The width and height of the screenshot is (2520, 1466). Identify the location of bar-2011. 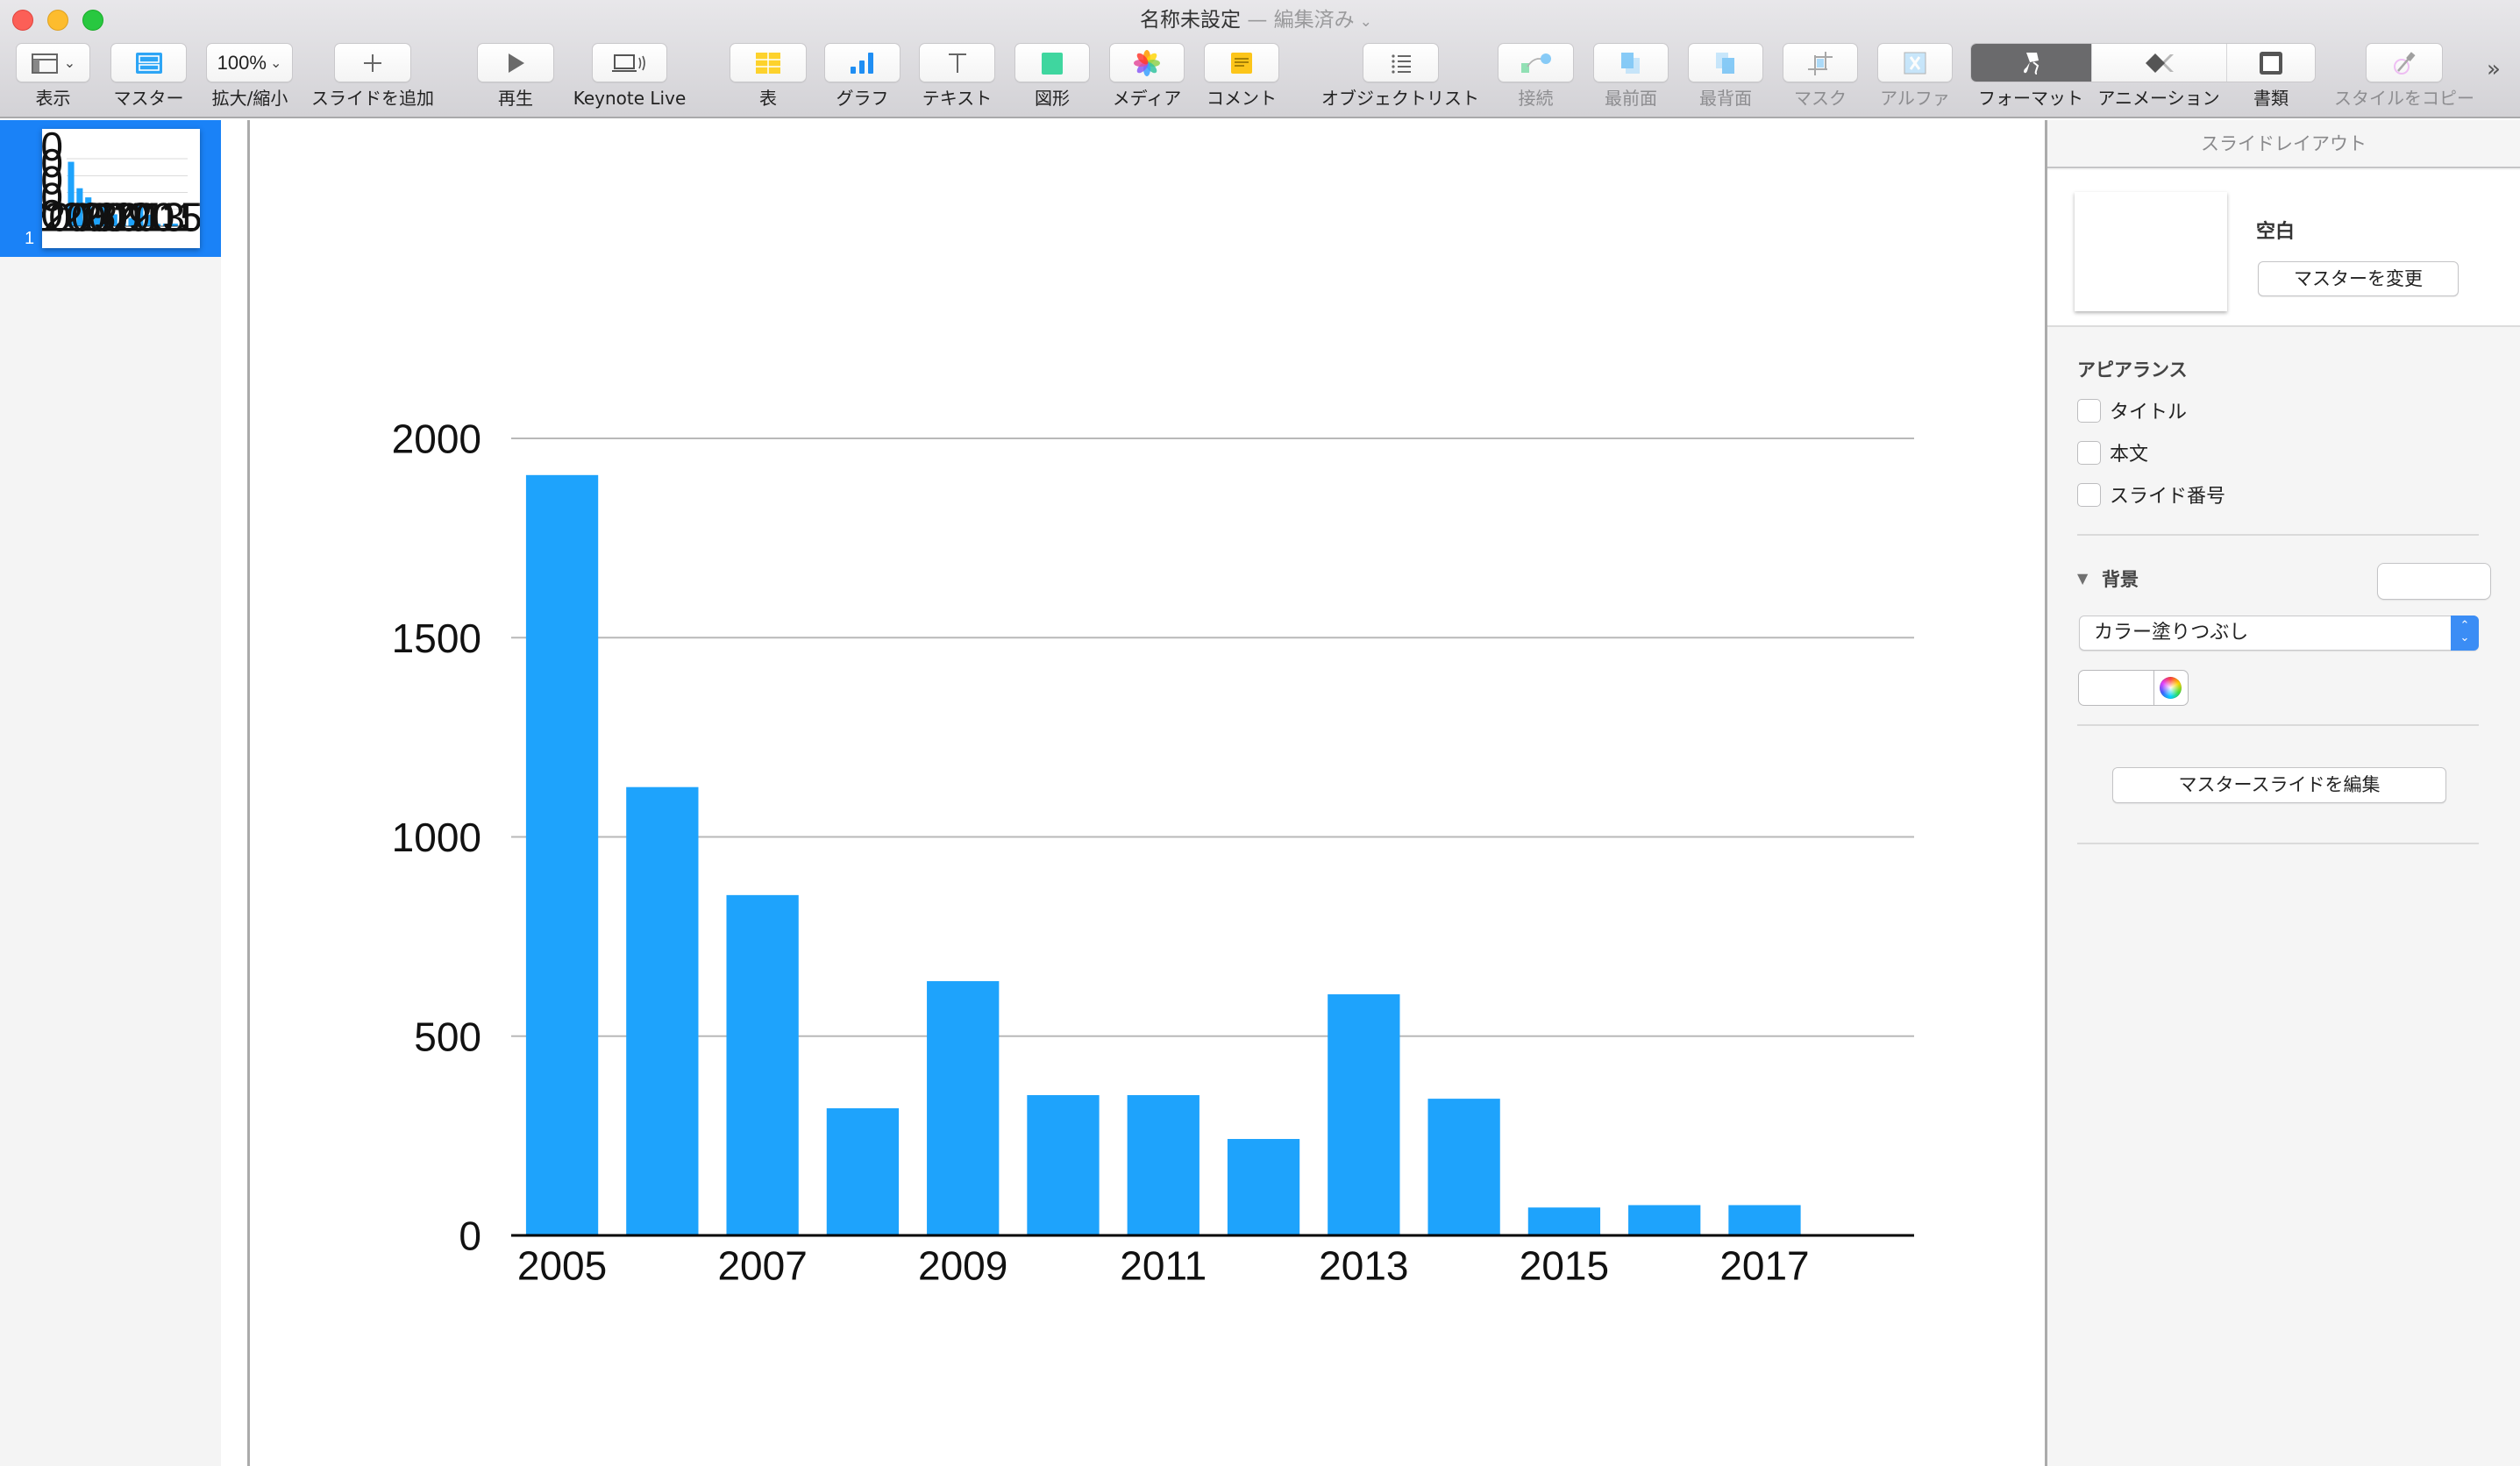
(1163, 1165).